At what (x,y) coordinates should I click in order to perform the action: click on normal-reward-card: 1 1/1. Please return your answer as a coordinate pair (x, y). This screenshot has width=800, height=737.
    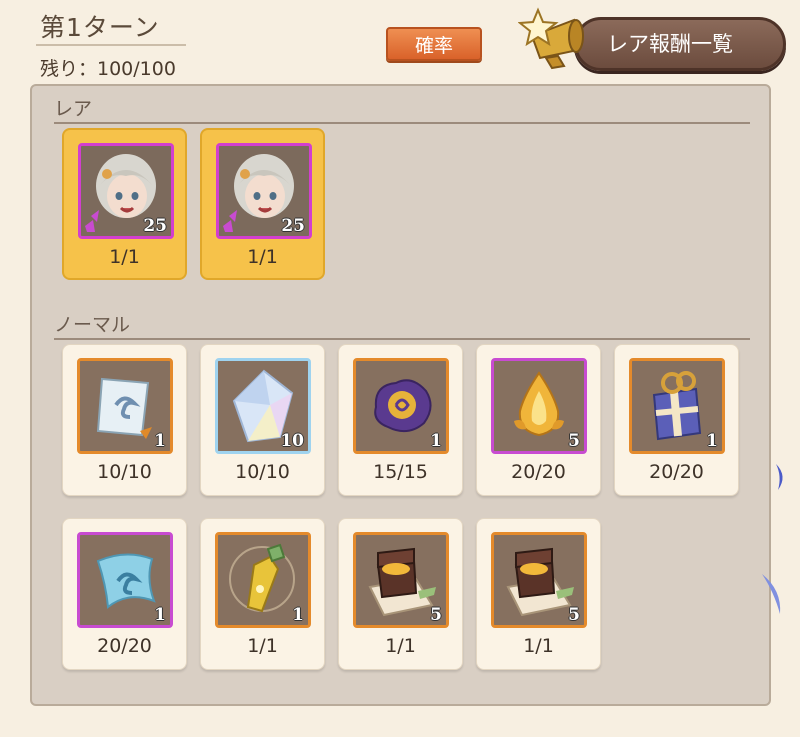
    Looking at the image, I should click on (262, 594).